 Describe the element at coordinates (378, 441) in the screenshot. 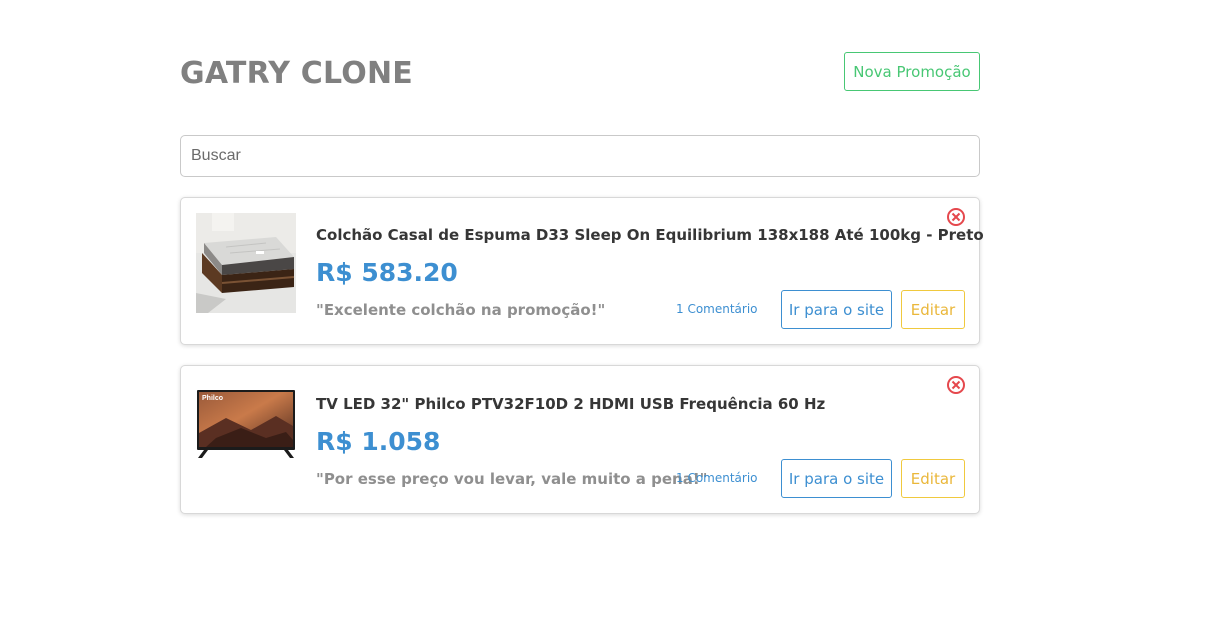

I see `product-price: R$ 1.058` at that location.